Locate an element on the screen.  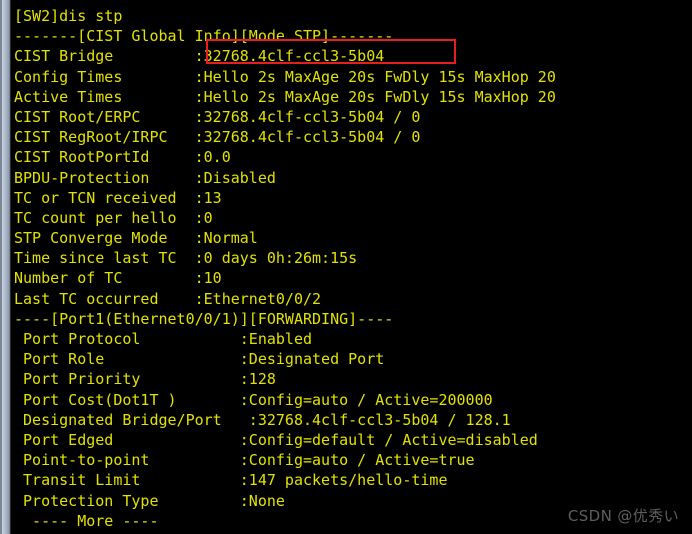
console-line: CIST RootPortId :0.0 is located at coordinates (122, 157).